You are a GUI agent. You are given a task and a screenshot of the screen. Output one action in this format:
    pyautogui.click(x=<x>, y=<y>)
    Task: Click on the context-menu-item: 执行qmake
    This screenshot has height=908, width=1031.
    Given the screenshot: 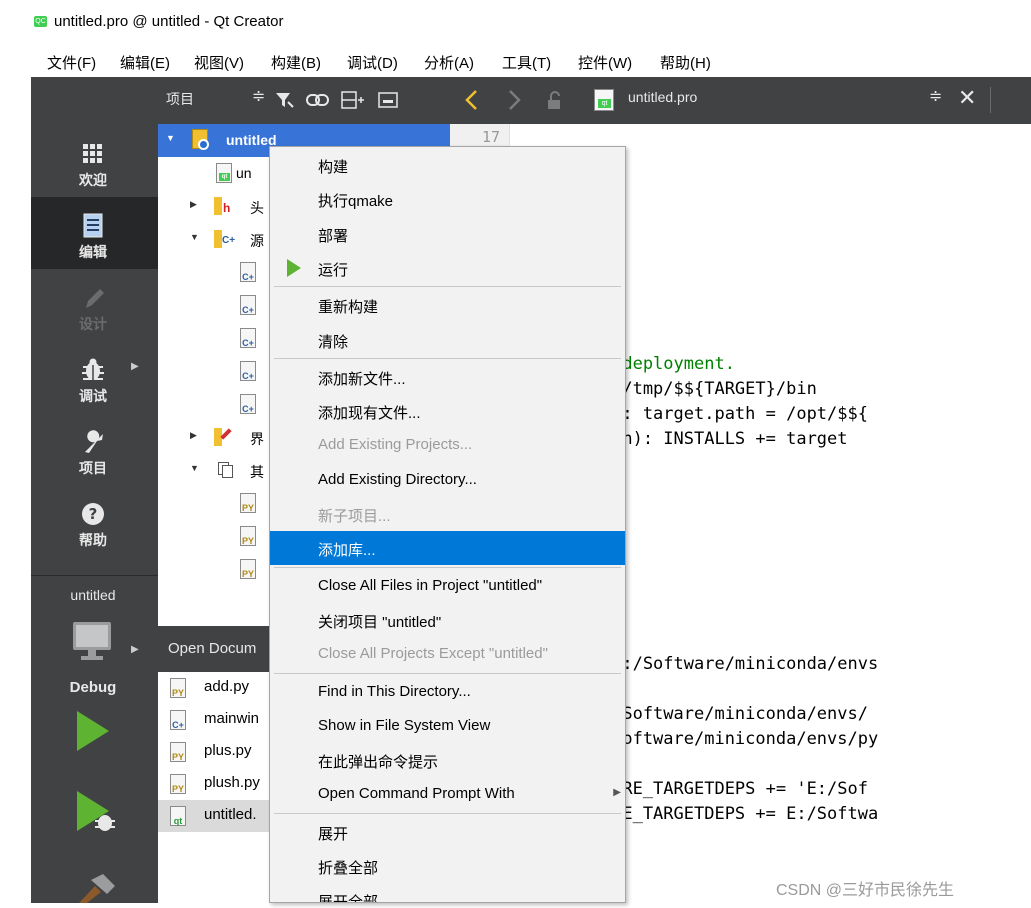 What is the action you would take?
    pyautogui.click(x=447, y=199)
    